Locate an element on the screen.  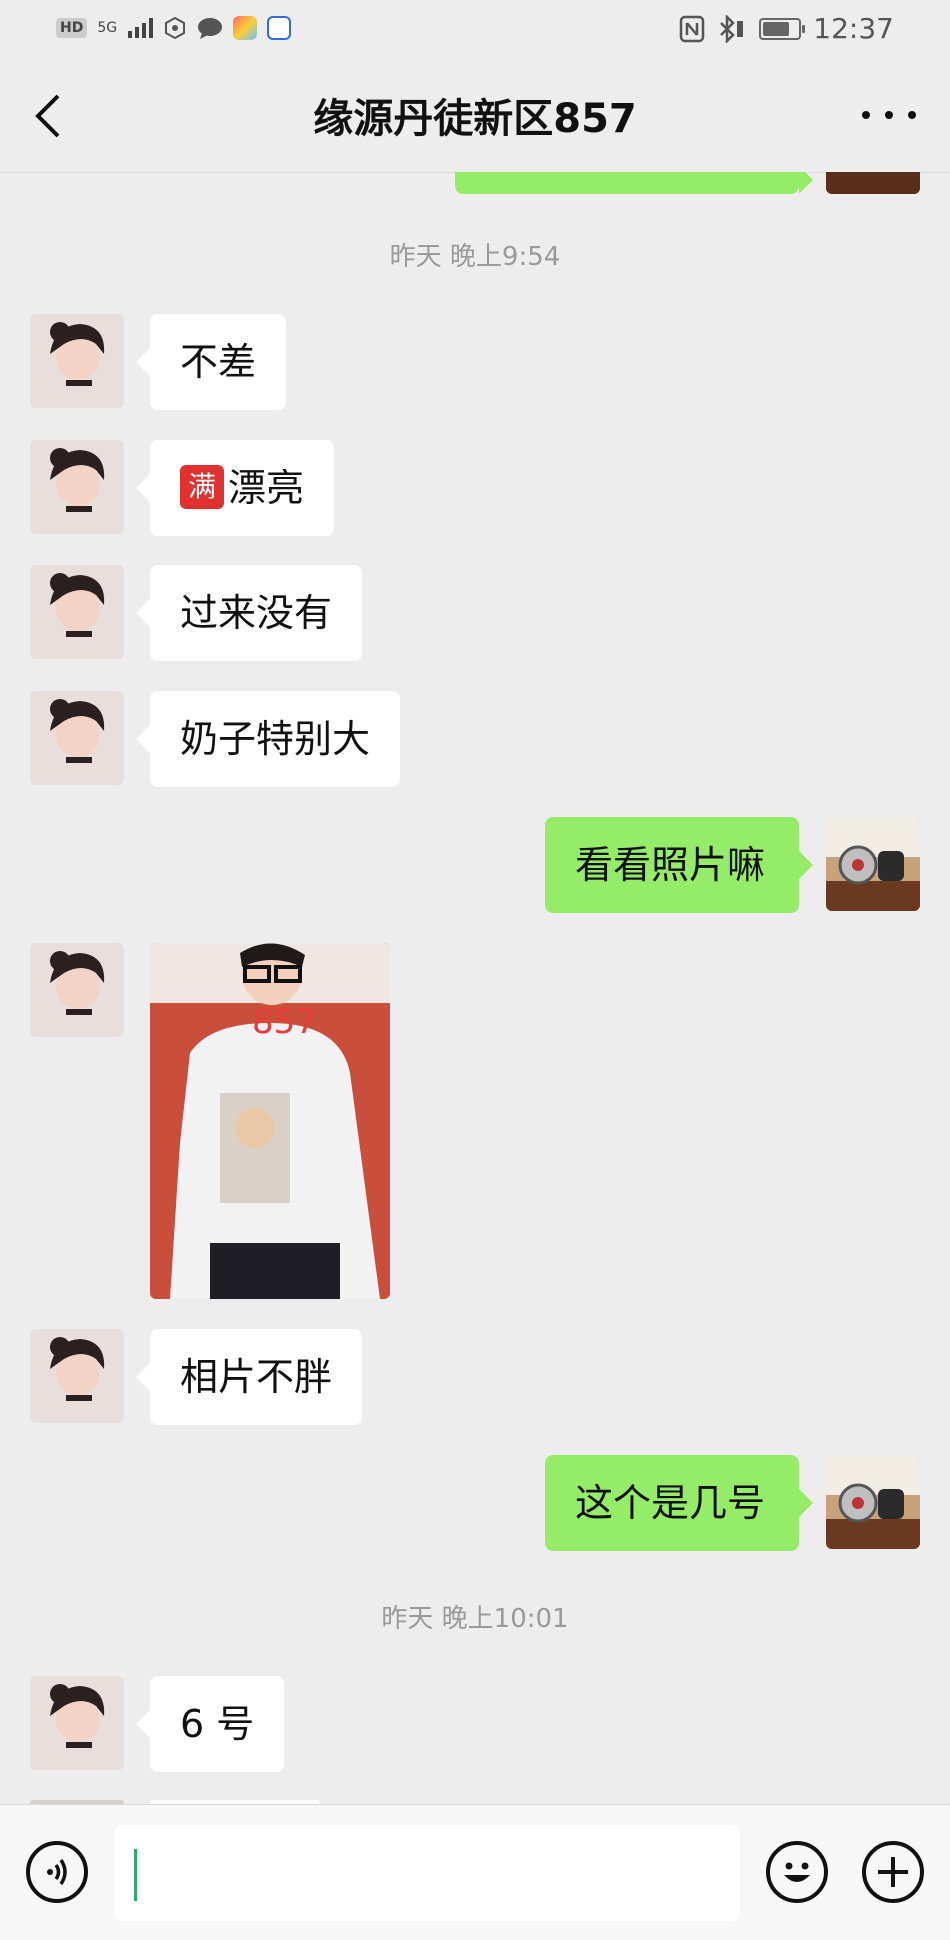
message-bubble-out: 这个是几号 is located at coordinates (679, 1503).